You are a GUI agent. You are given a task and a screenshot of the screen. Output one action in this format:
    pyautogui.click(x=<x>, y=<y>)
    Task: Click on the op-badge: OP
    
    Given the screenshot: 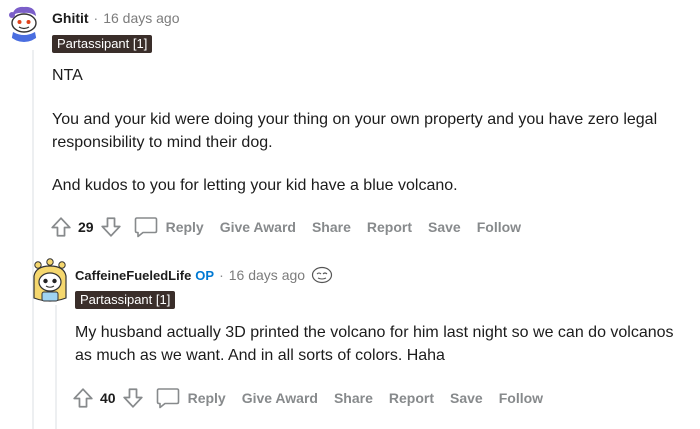 What is the action you would take?
    pyautogui.click(x=205, y=275)
    